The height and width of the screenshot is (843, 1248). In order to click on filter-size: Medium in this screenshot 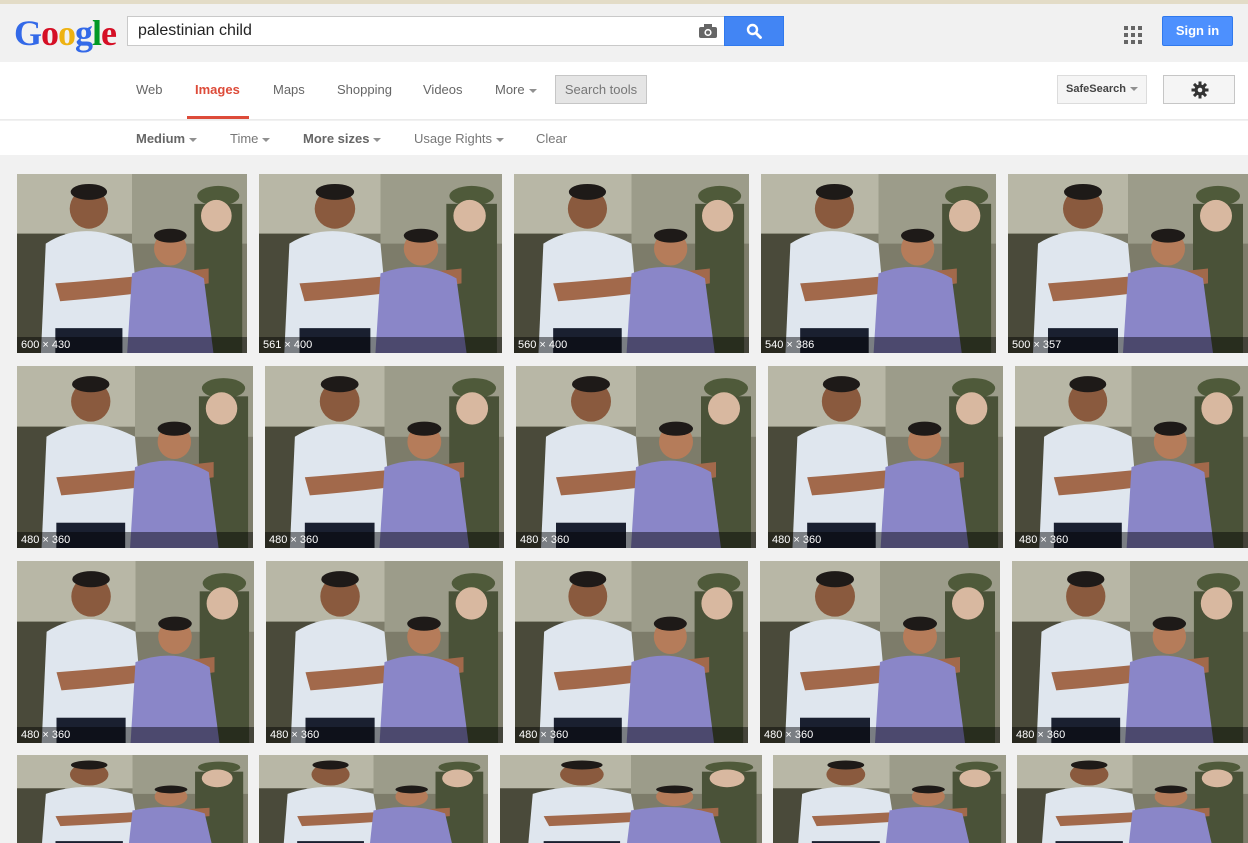, I will do `click(167, 138)`.